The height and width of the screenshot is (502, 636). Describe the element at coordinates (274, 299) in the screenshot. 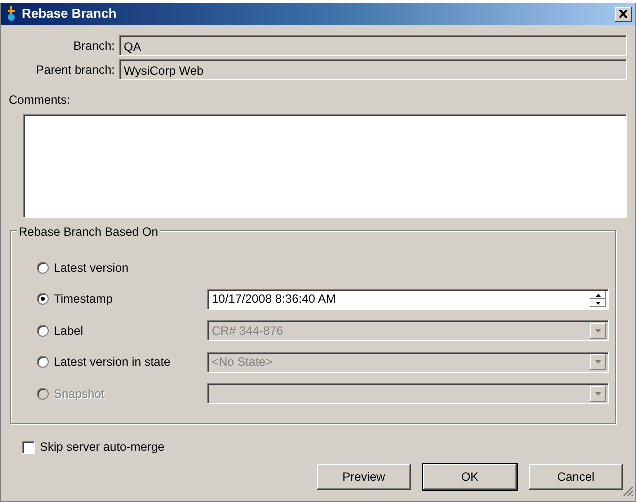

I see `field-value: 10/17/2008 8:36:40 AM` at that location.